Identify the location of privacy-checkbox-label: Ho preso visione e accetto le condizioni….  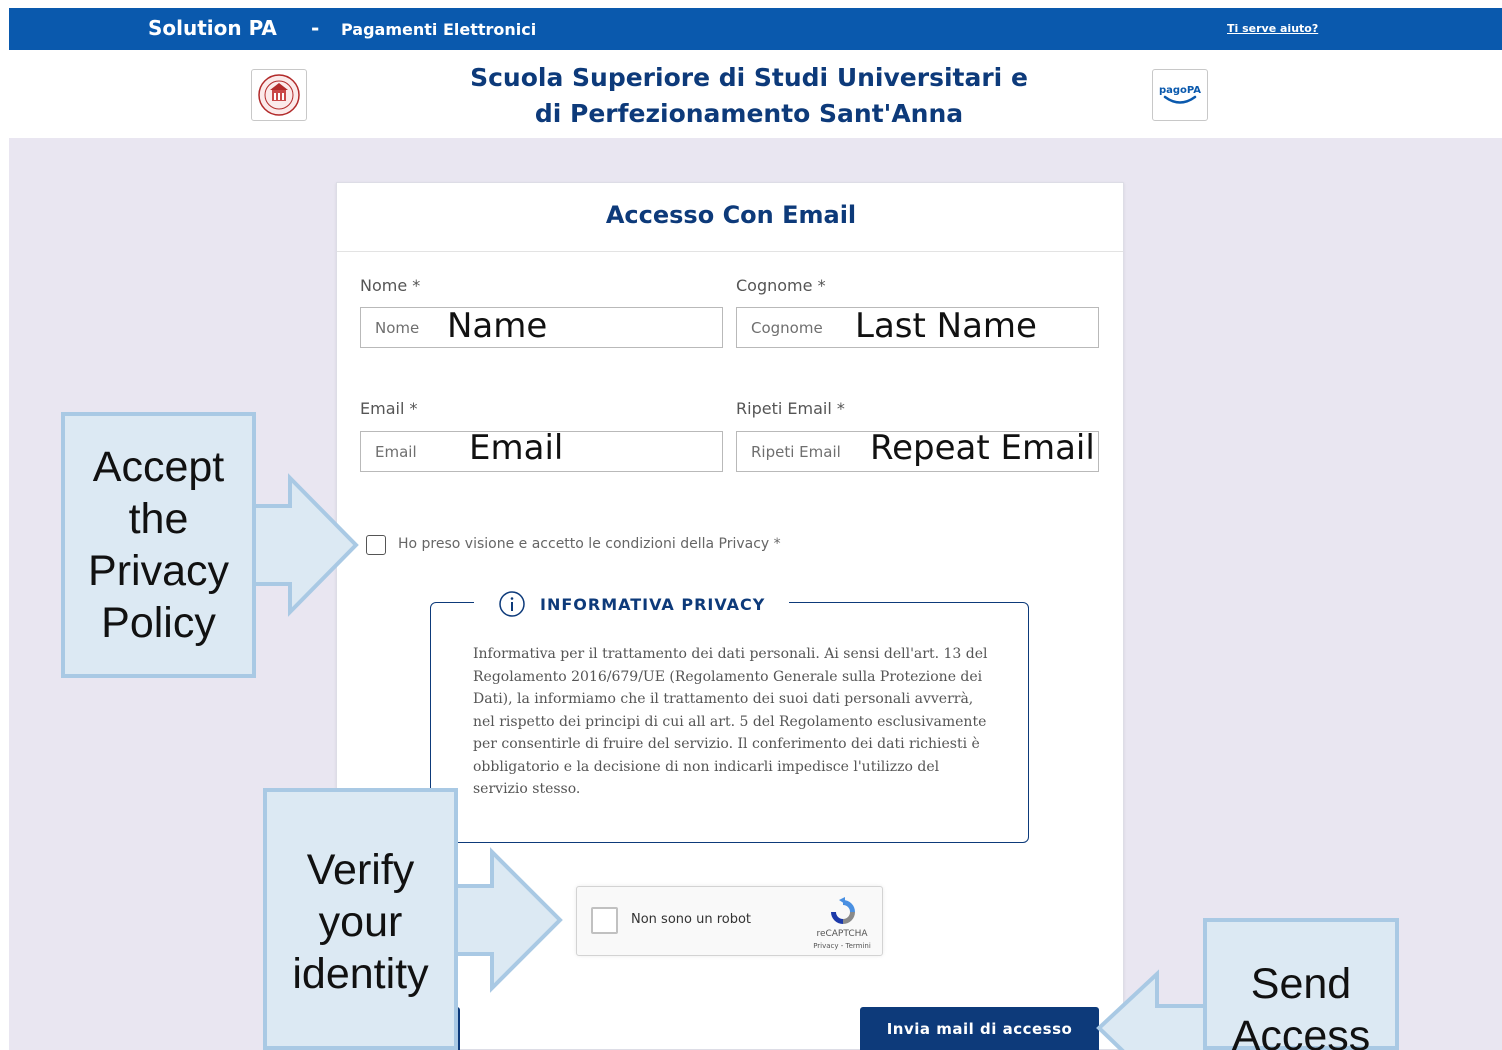
(589, 544).